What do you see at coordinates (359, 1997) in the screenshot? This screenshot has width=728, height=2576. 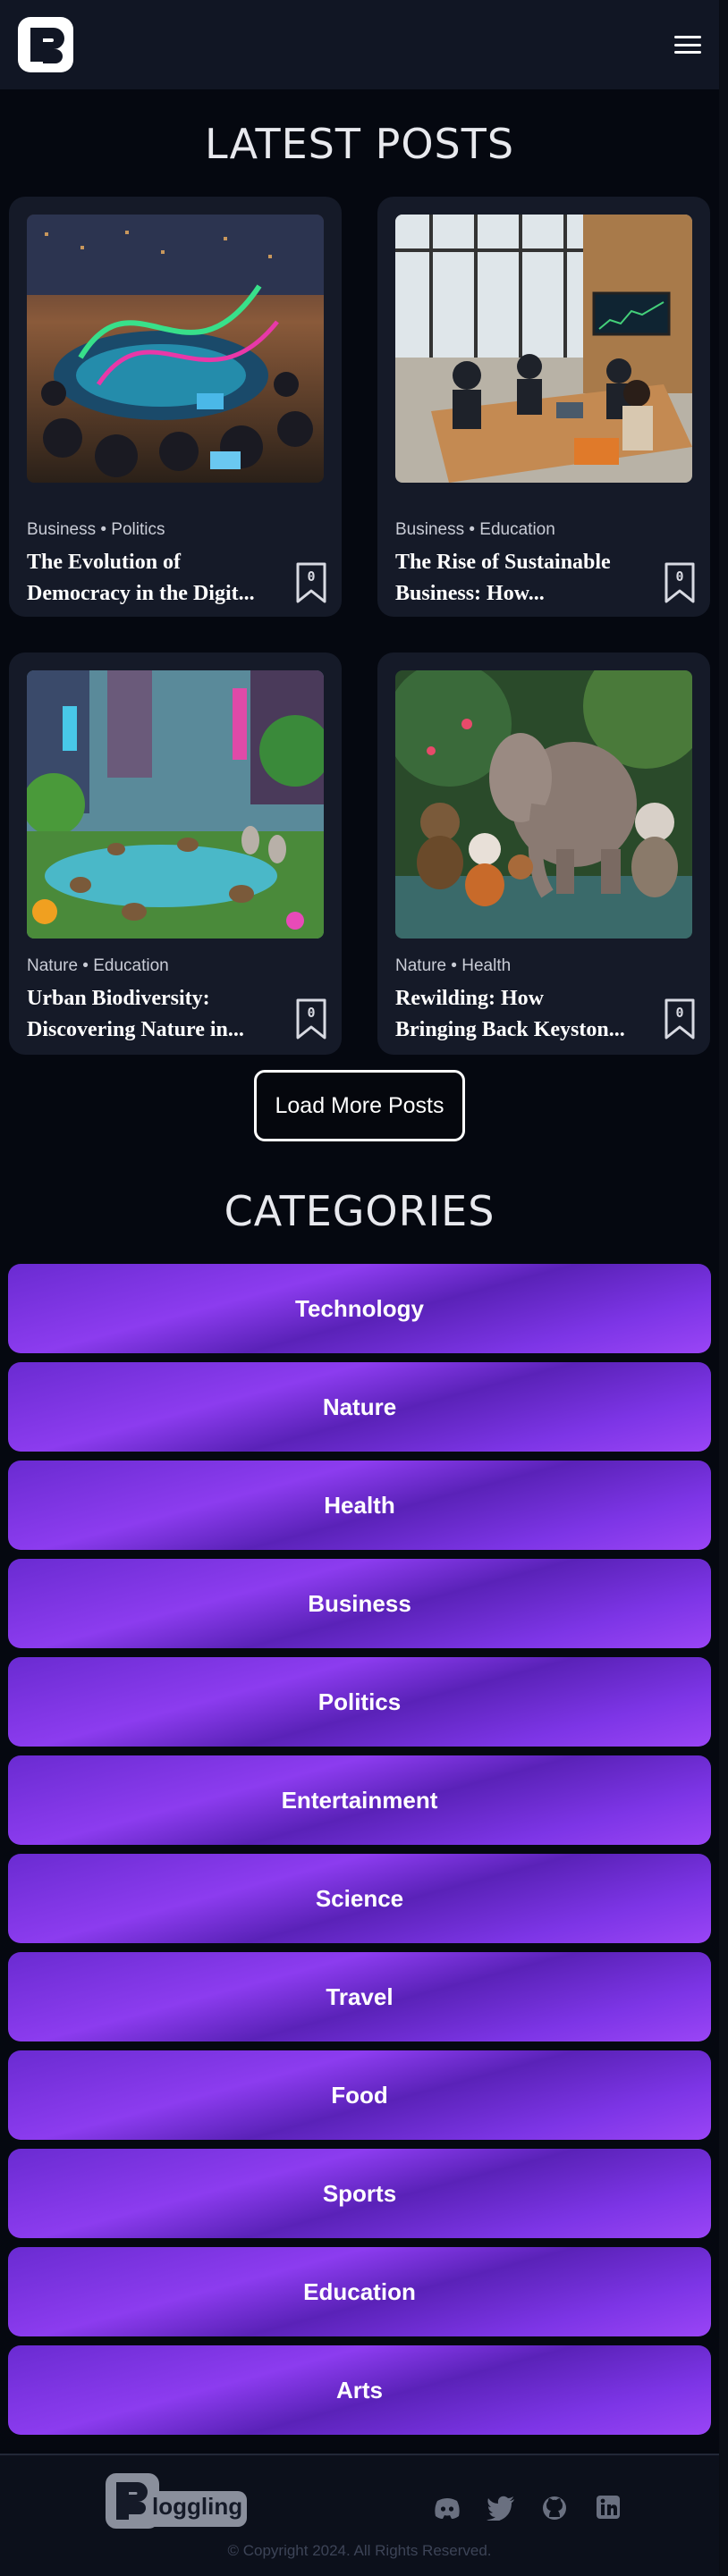 I see `category-button-travel: Travel` at bounding box center [359, 1997].